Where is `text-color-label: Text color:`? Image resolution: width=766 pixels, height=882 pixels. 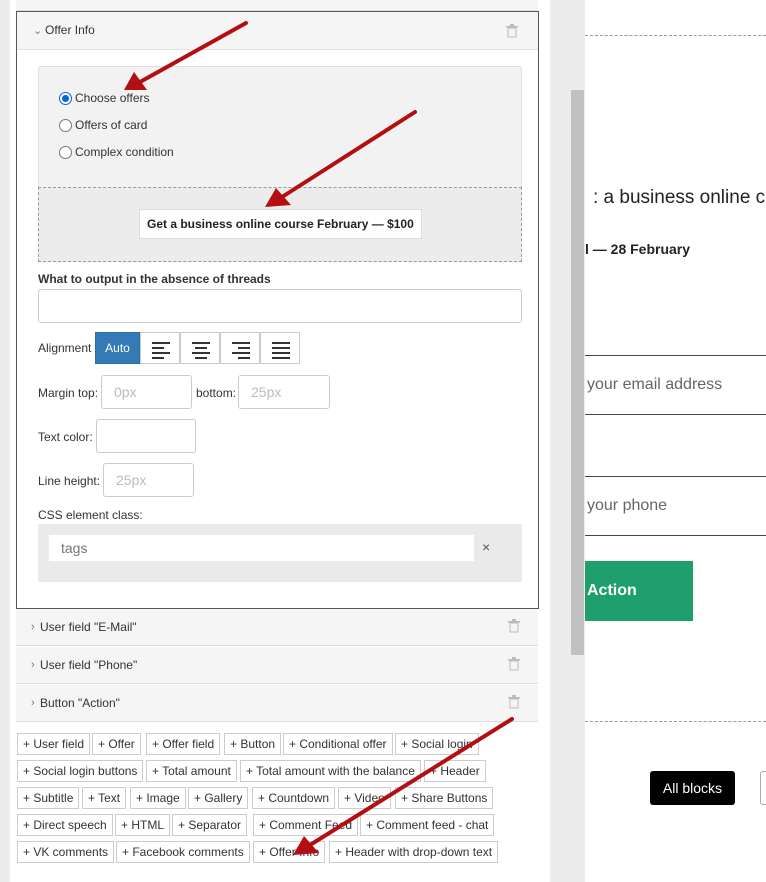 text-color-label: Text color: is located at coordinates (65, 437).